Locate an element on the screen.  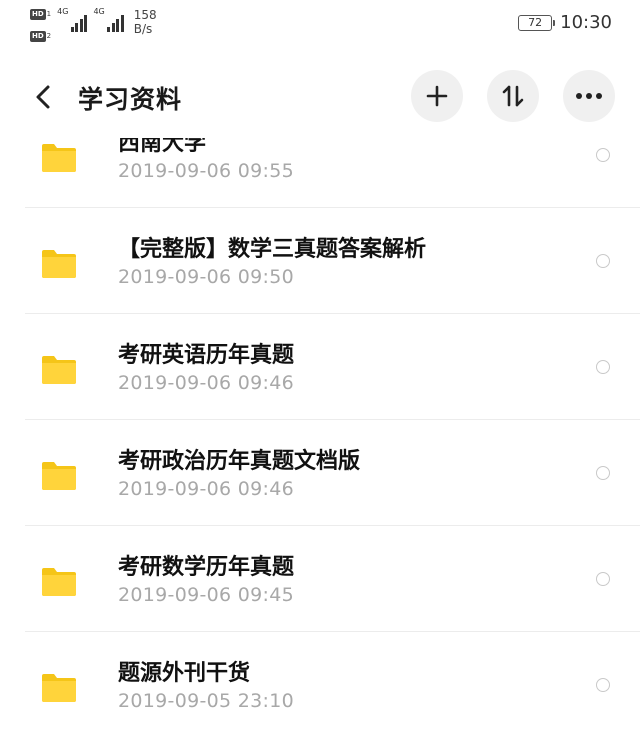
sort-arrows-icon is located at coordinates (513, 96).